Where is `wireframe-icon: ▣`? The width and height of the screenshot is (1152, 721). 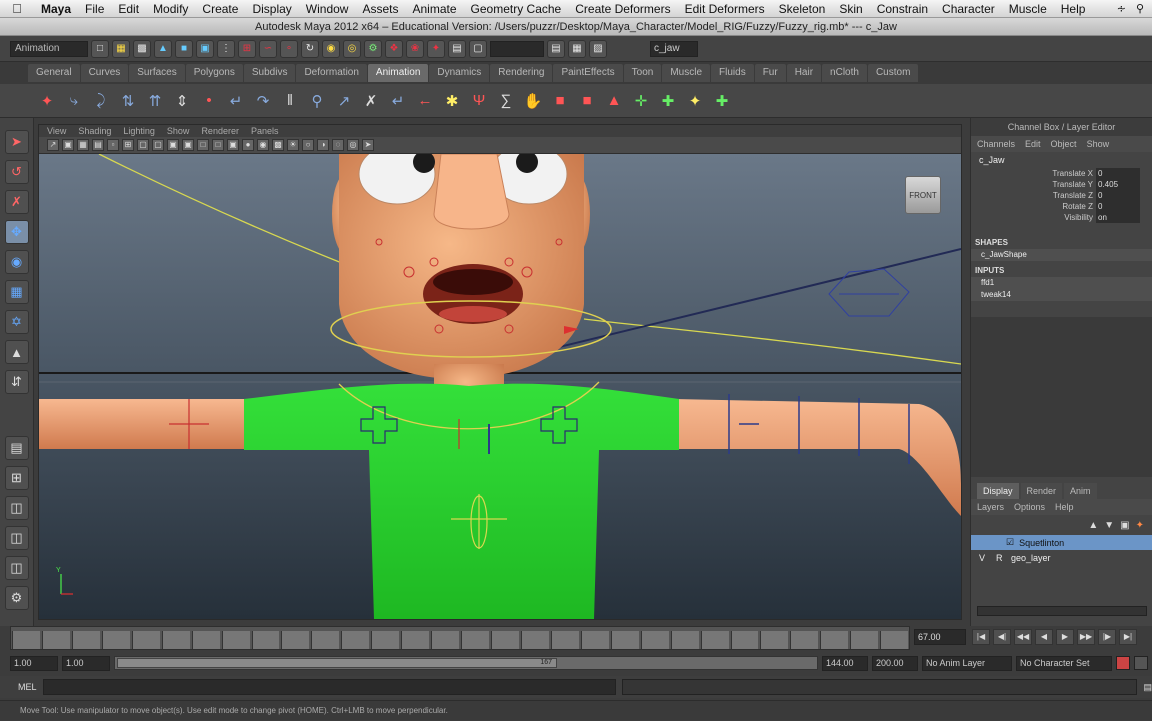 wireframe-icon: ▣ is located at coordinates (233, 145).